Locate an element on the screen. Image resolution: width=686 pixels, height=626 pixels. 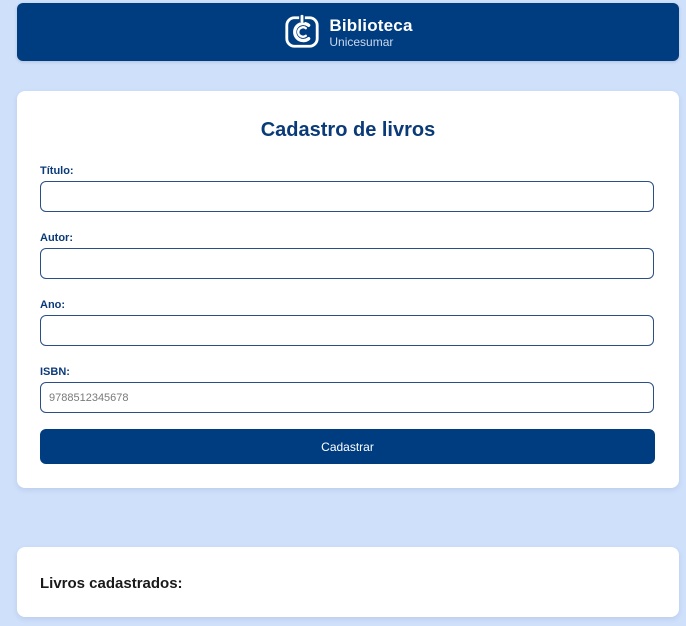
app-title: Biblioteca is located at coordinates (371, 25).